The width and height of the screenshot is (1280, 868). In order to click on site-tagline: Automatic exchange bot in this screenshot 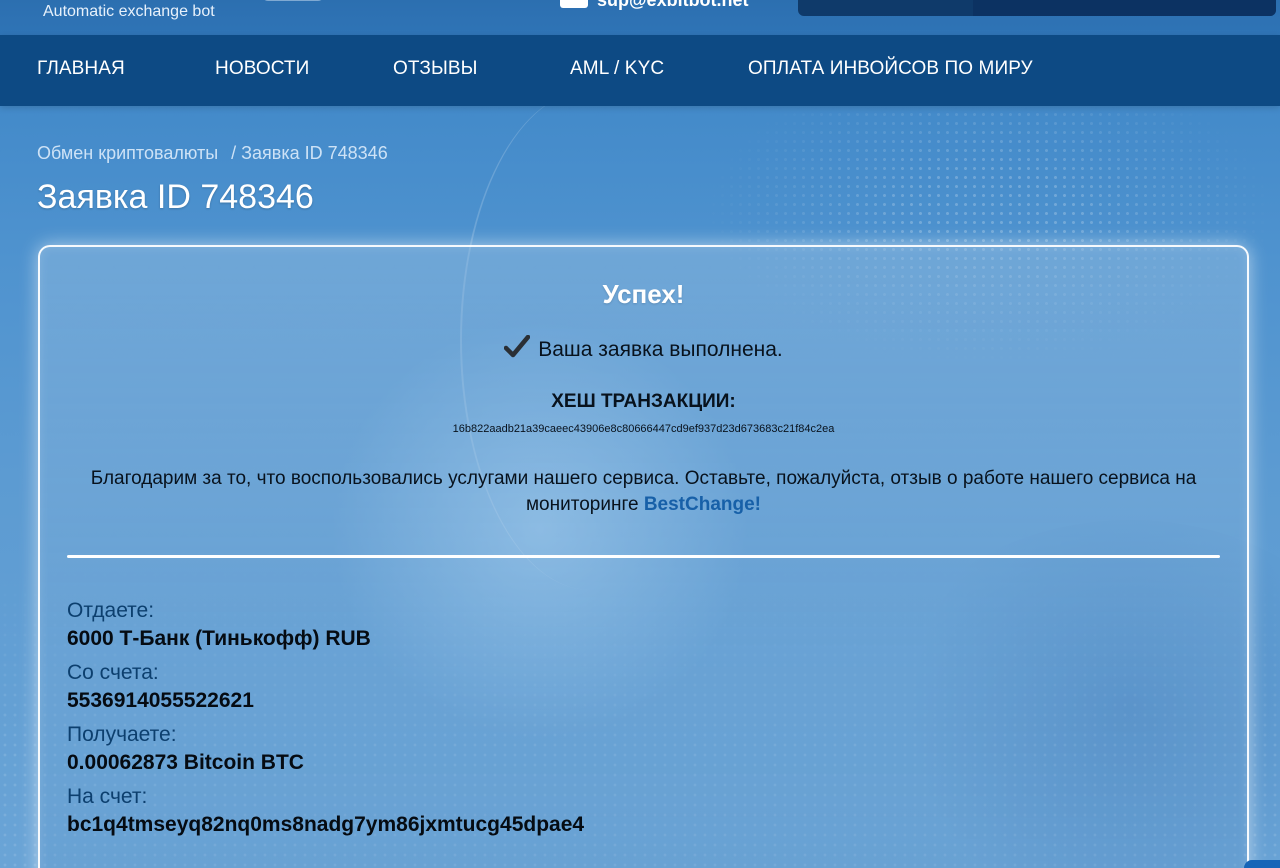, I will do `click(129, 11)`.